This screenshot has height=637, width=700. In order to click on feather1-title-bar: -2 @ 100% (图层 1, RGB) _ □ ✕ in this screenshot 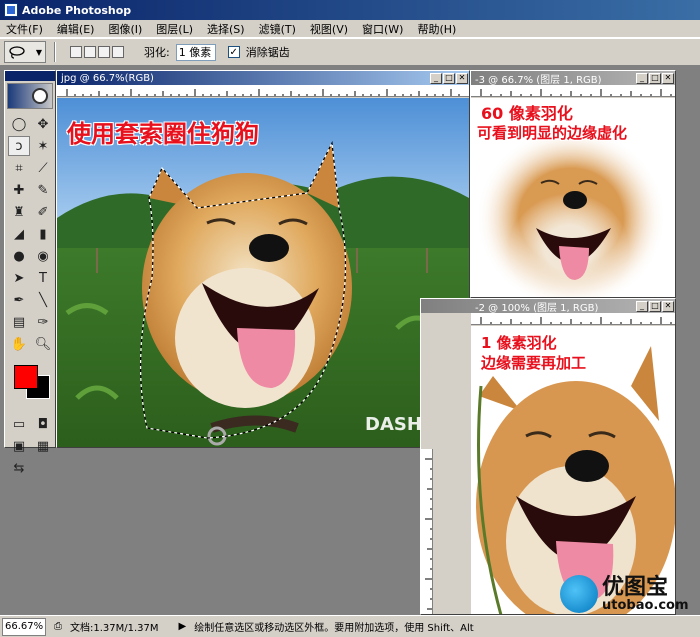, I will do `click(548, 306)`.